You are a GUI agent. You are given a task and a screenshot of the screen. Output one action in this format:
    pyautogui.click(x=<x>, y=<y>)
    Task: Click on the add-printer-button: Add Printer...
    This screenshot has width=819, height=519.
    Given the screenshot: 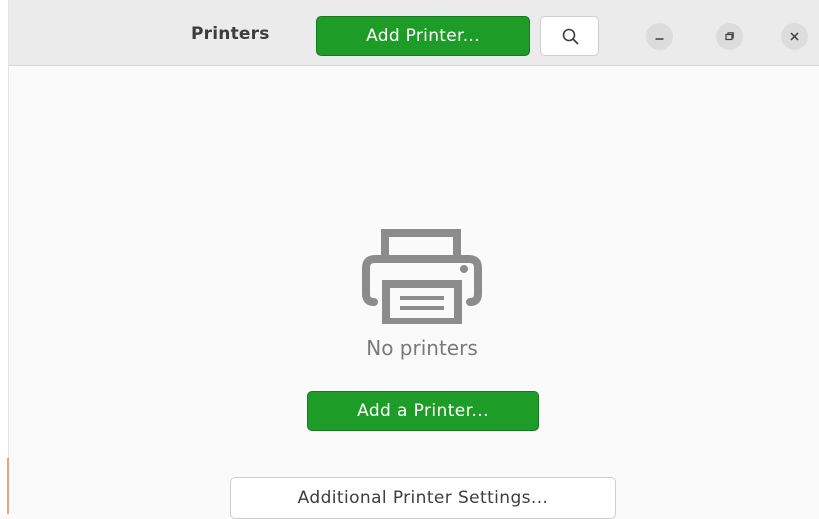 What is the action you would take?
    pyautogui.click(x=423, y=36)
    